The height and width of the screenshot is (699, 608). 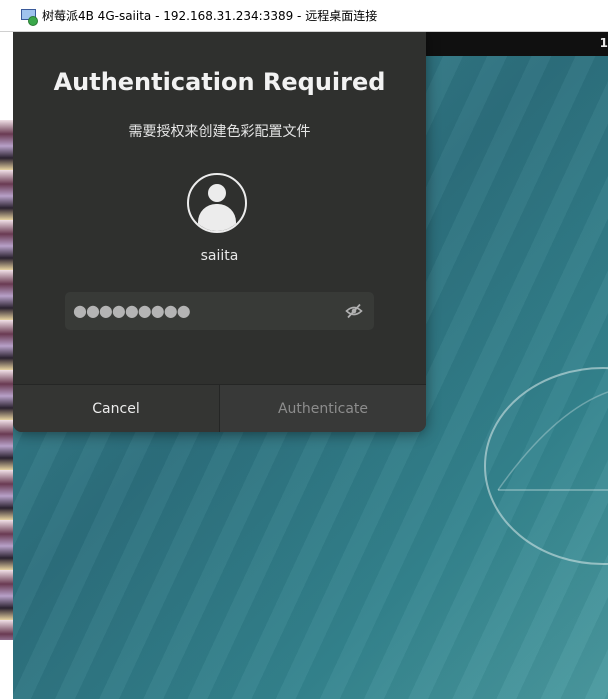 What do you see at coordinates (116, 408) in the screenshot?
I see `cancel-button: Cancel` at bounding box center [116, 408].